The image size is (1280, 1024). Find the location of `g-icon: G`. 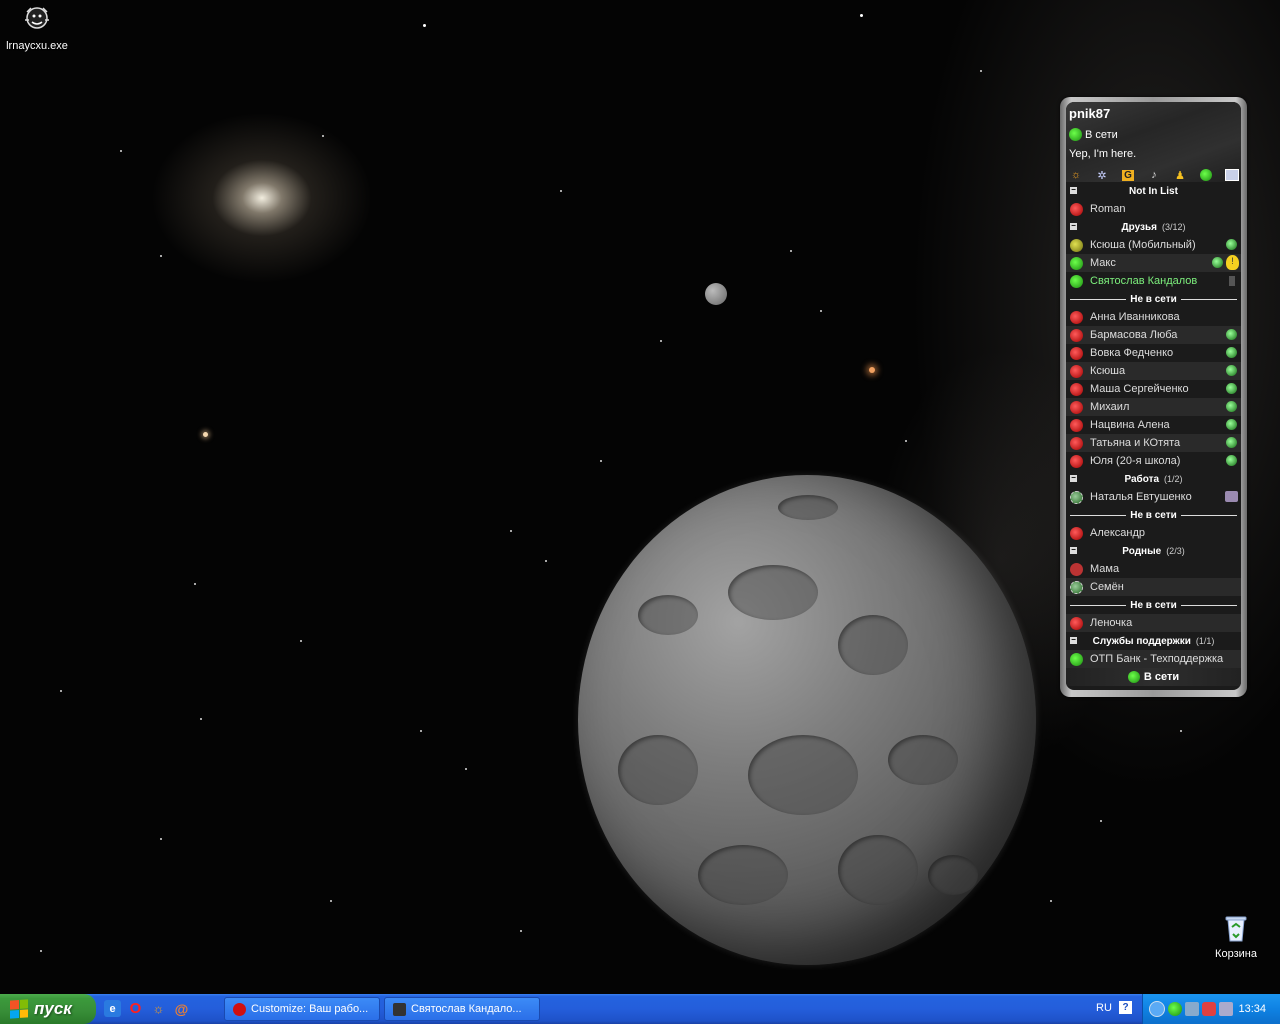

g-icon: G is located at coordinates (1128, 175).